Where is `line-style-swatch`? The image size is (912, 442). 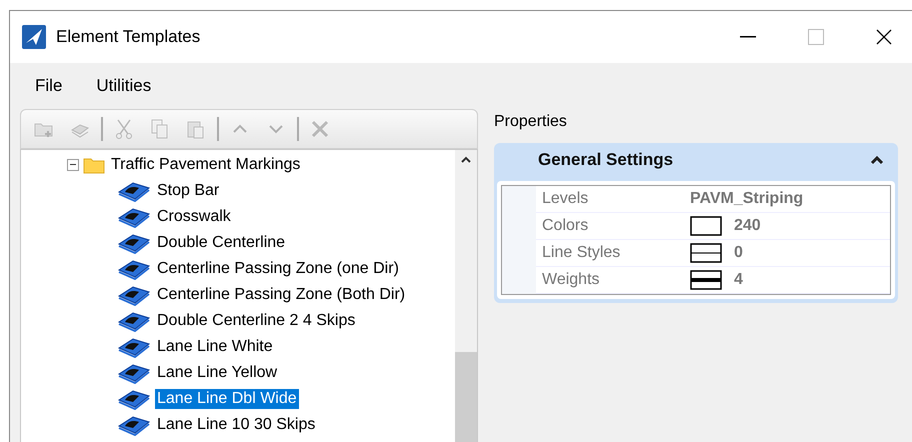
line-style-swatch is located at coordinates (706, 253).